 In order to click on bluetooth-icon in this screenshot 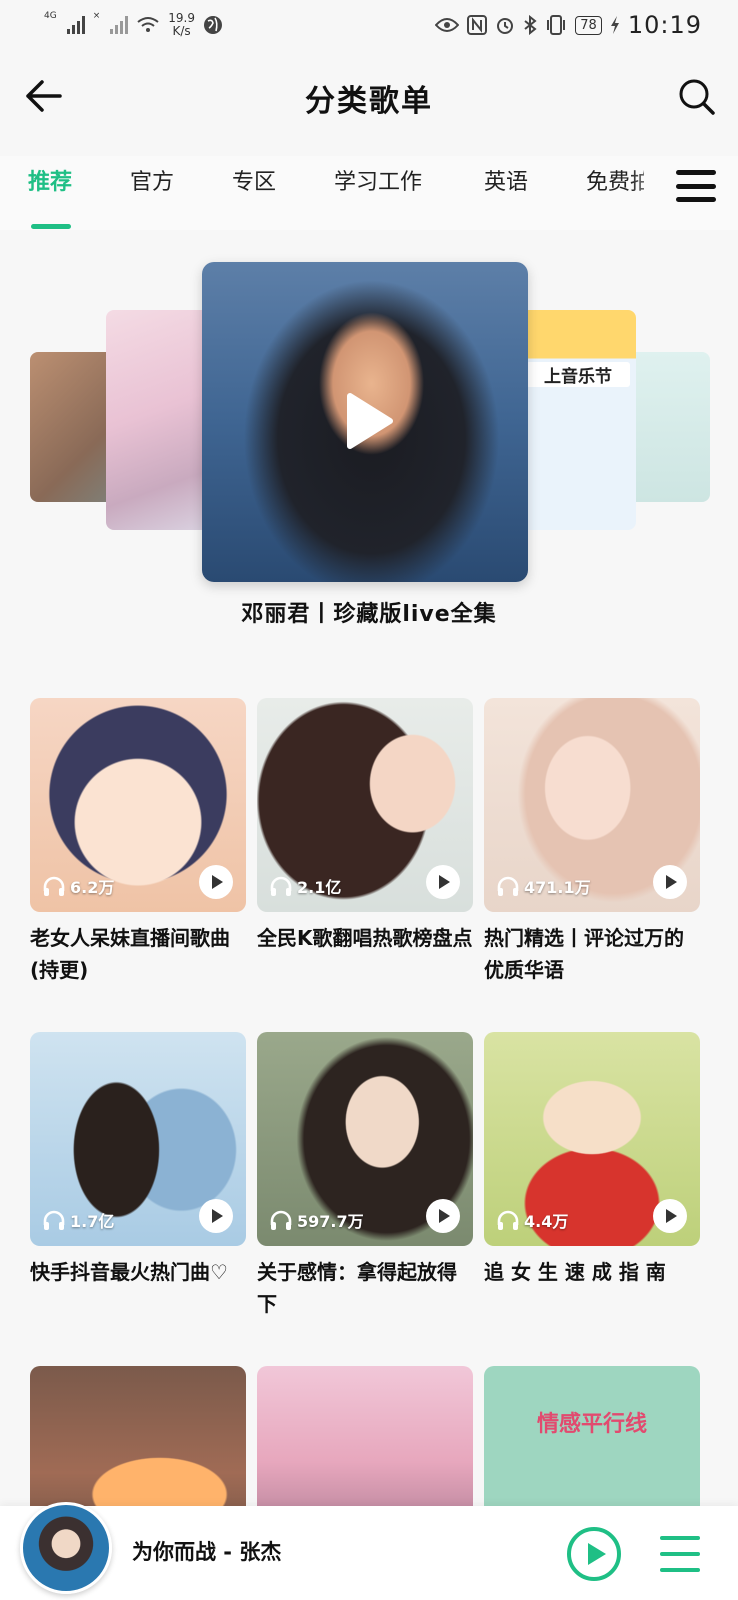, I will do `click(530, 25)`.